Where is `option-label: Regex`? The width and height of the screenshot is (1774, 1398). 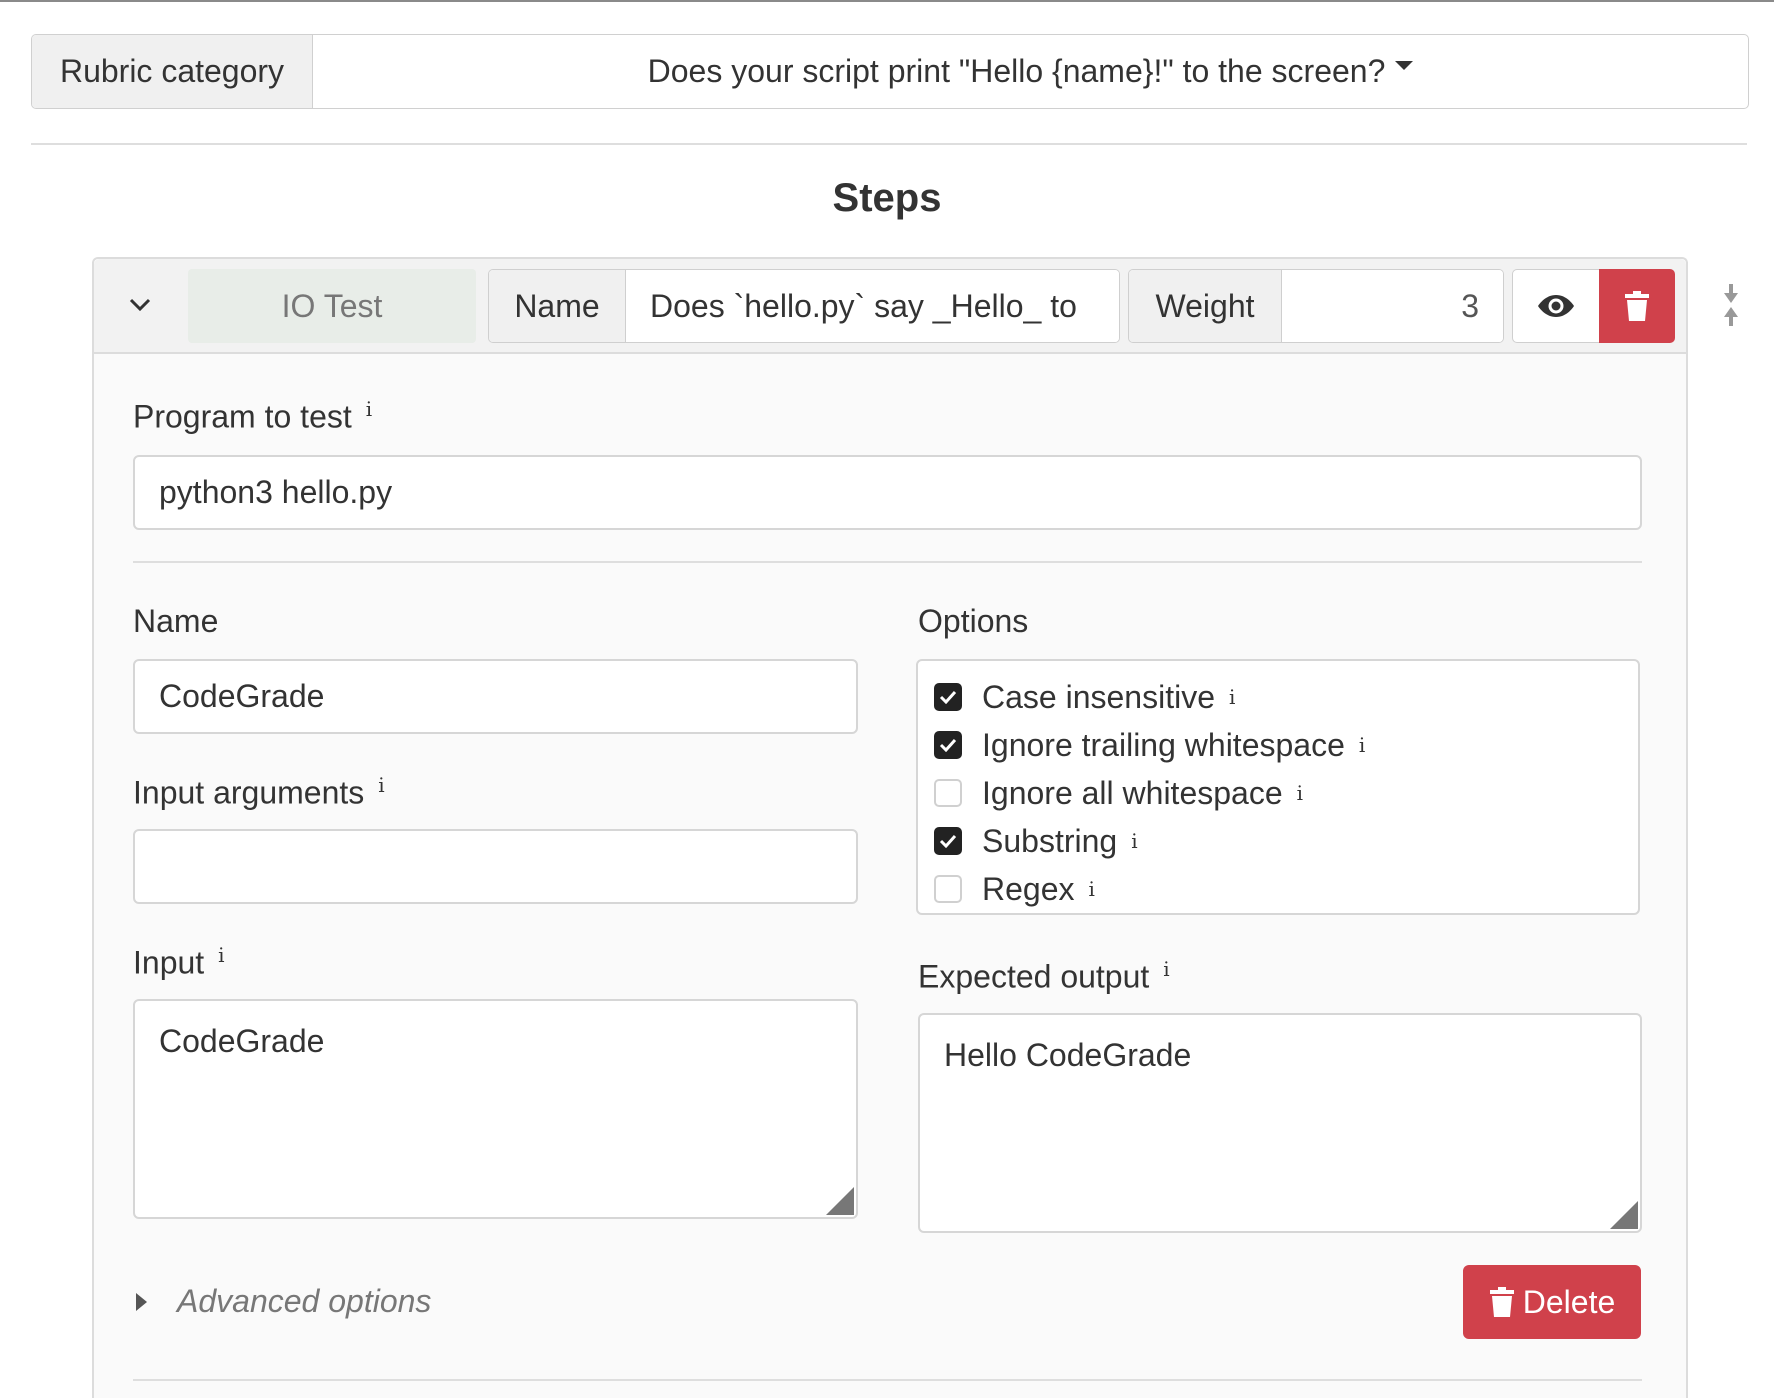
option-label: Regex is located at coordinates (1028, 888).